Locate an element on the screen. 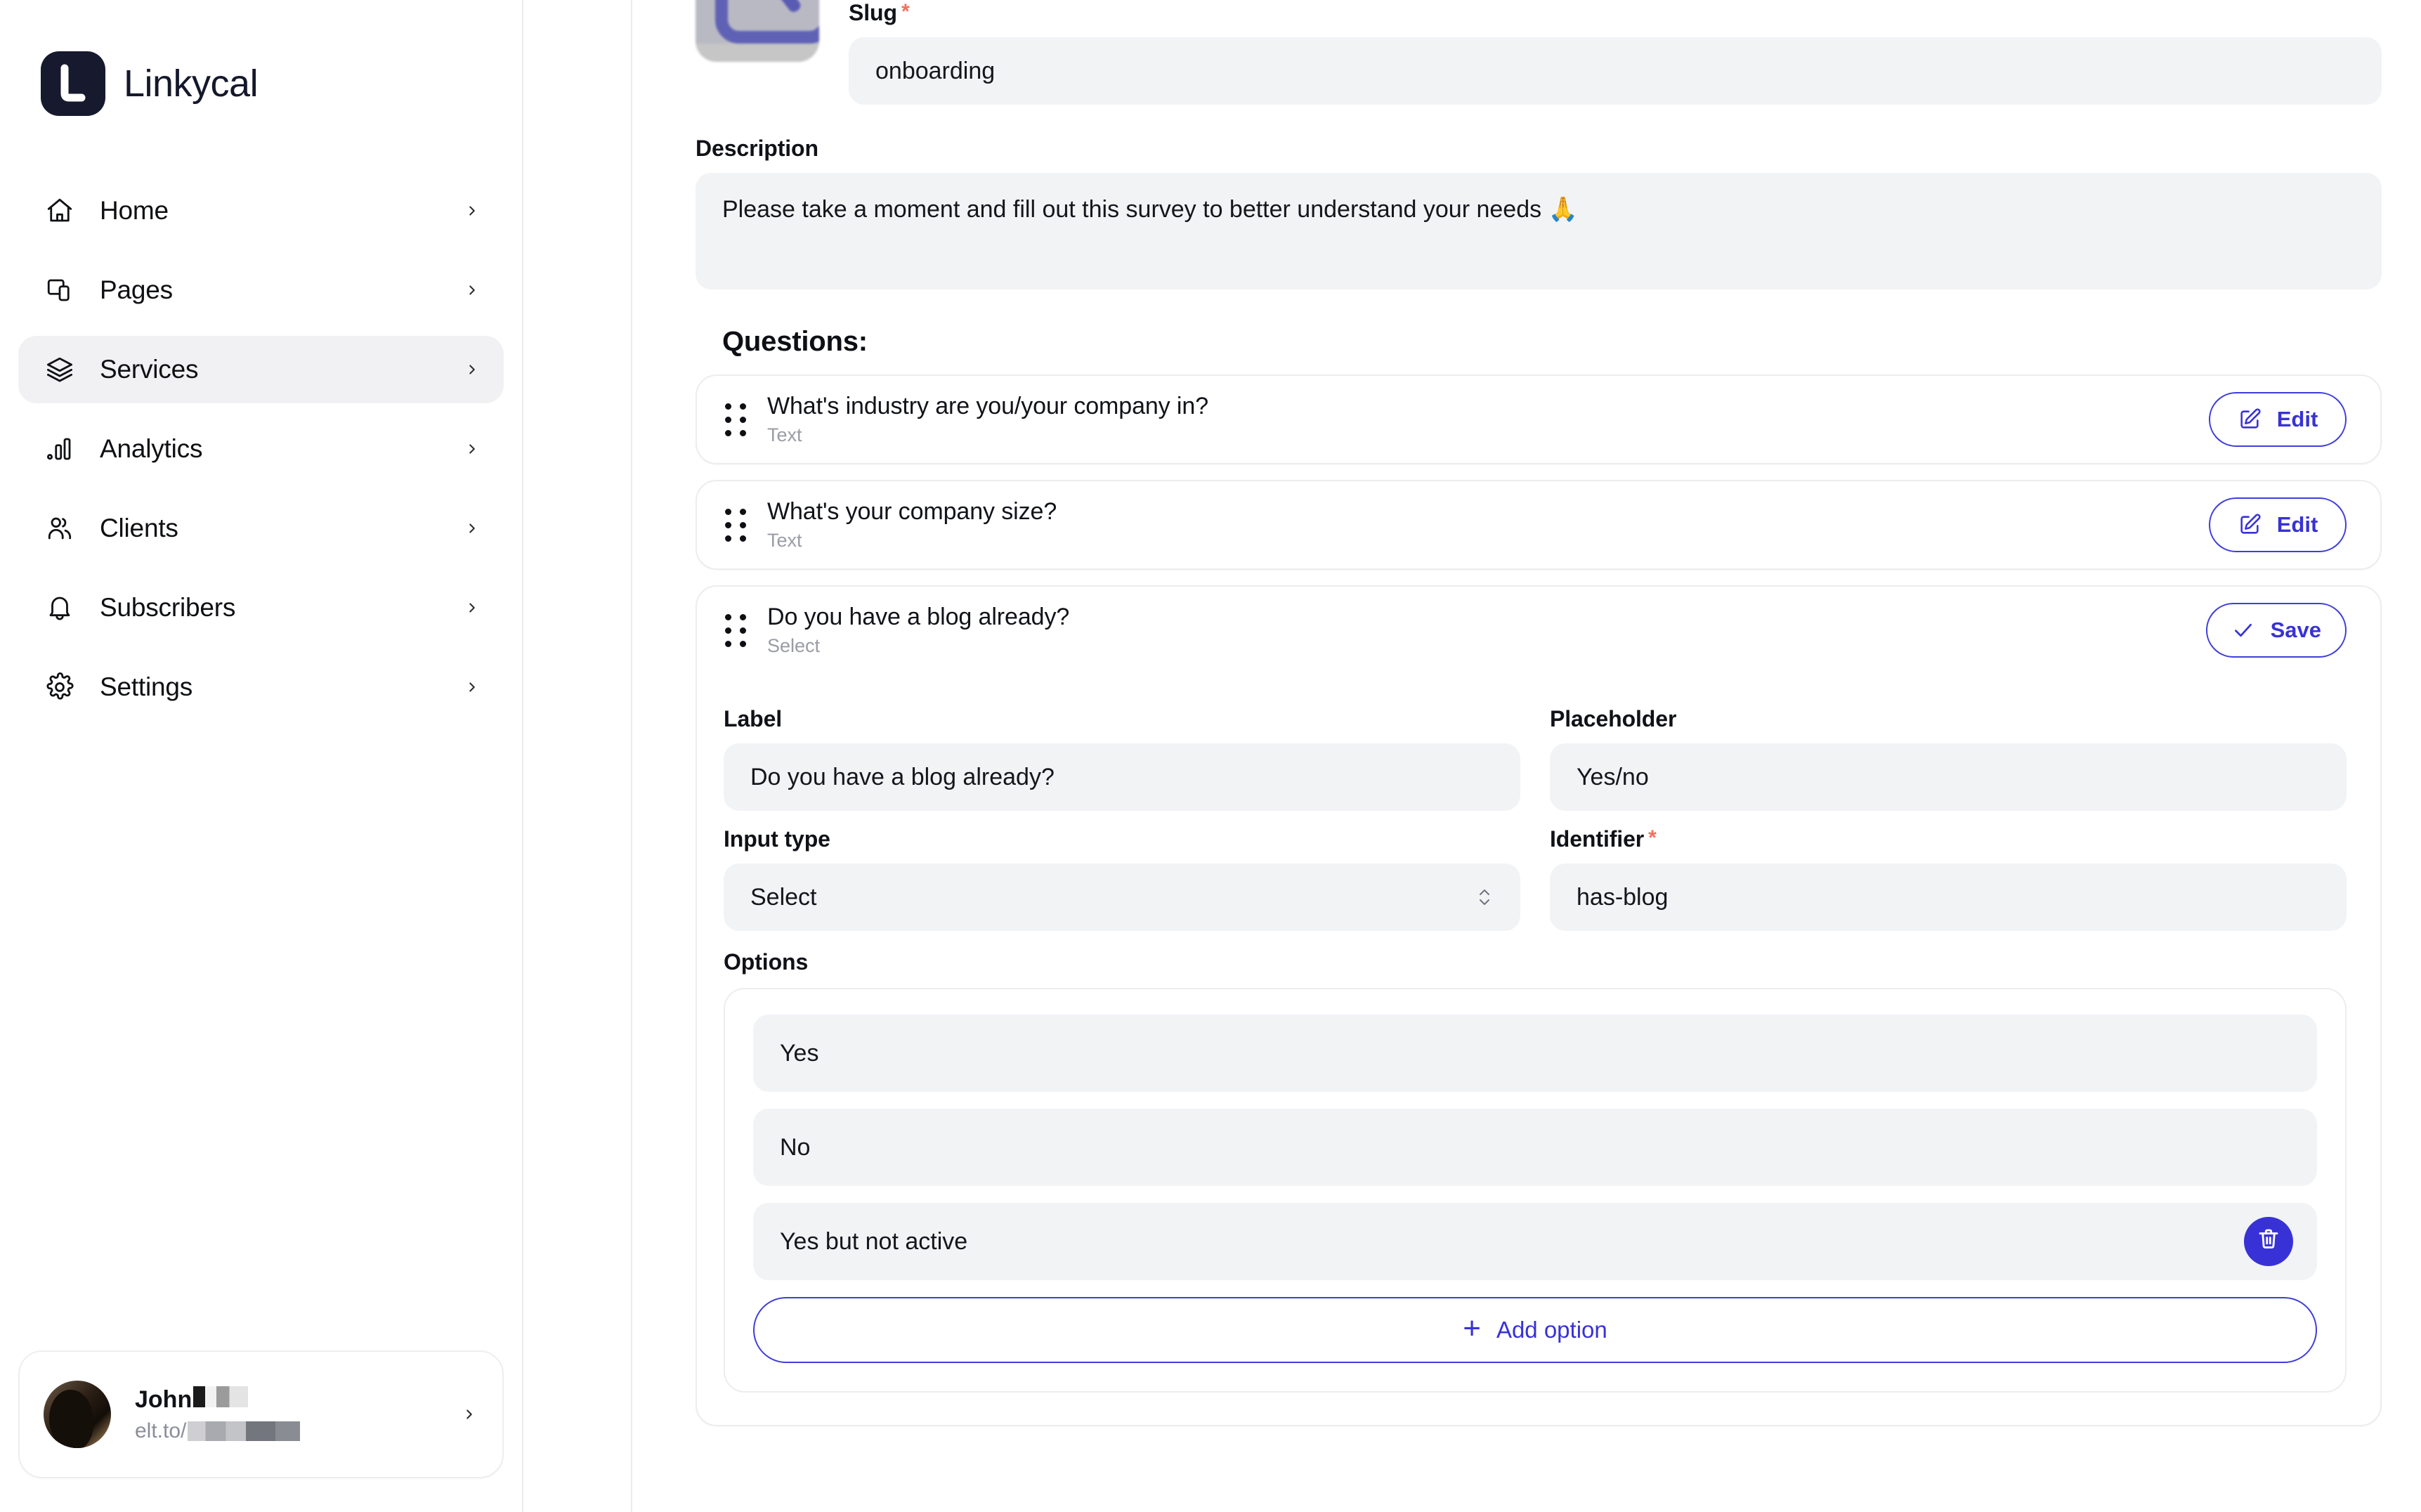  sidebar-item-label: Analytics is located at coordinates (151, 449).